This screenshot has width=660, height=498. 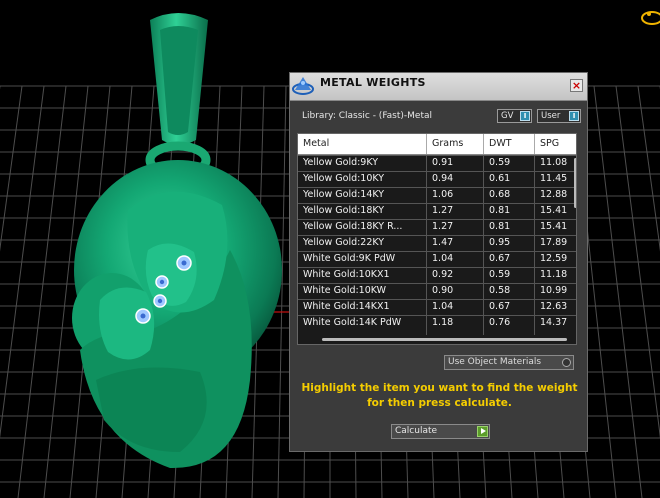 What do you see at coordinates (575, 183) in the screenshot?
I see `table-vertical-scrollbar` at bounding box center [575, 183].